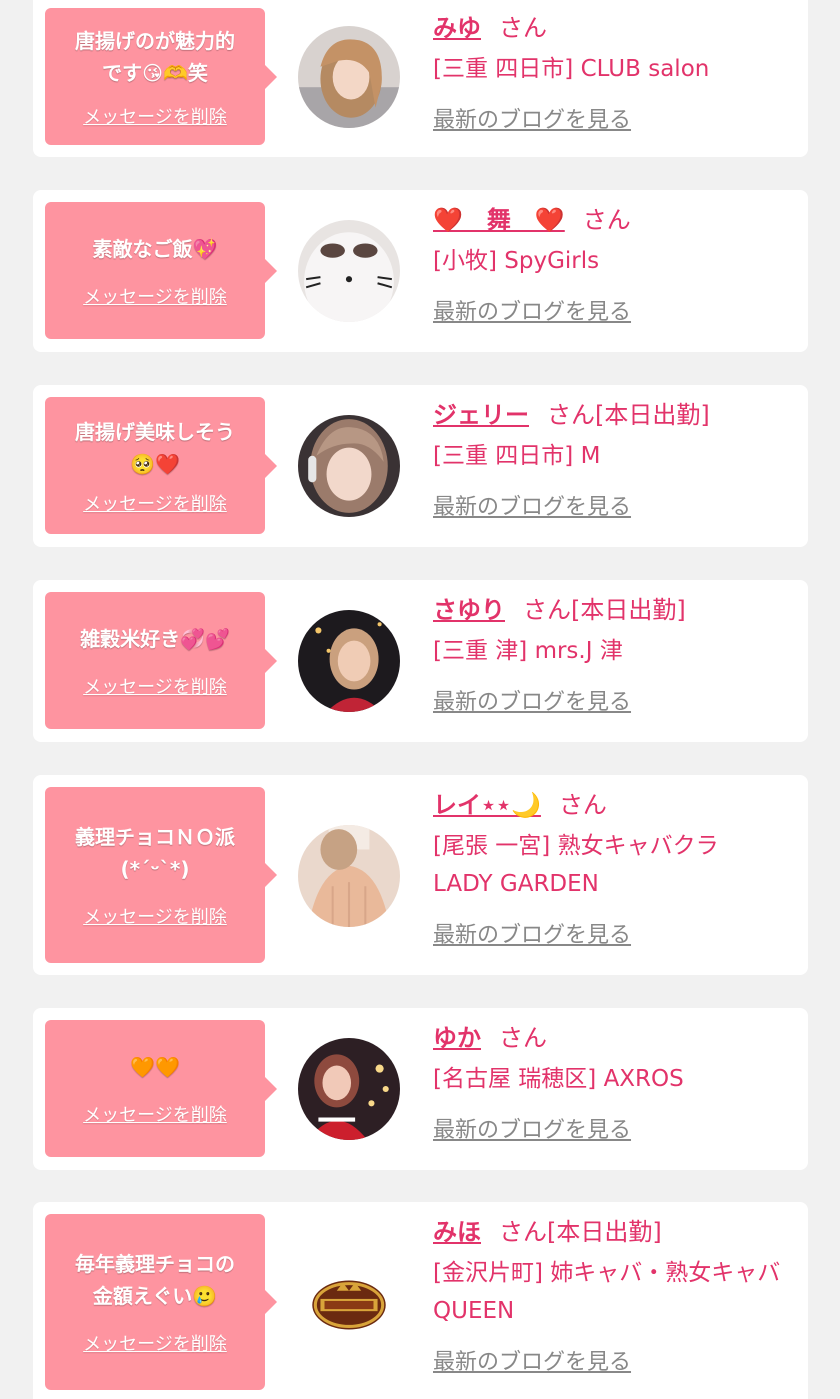  What do you see at coordinates (155, 1280) in the screenshot?
I see `message-text: 毎年義理チョコの 金額えぐい🥲` at bounding box center [155, 1280].